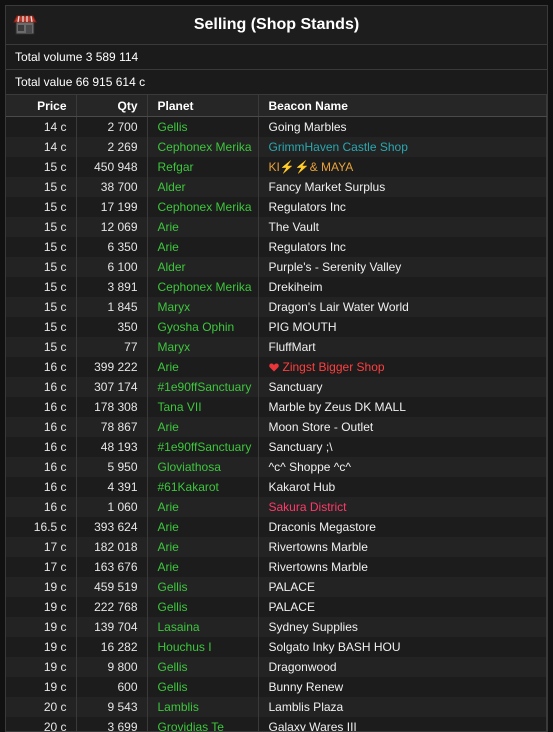 The width and height of the screenshot is (553, 732). What do you see at coordinates (112, 287) in the screenshot?
I see `qty-cell: 3 891` at bounding box center [112, 287].